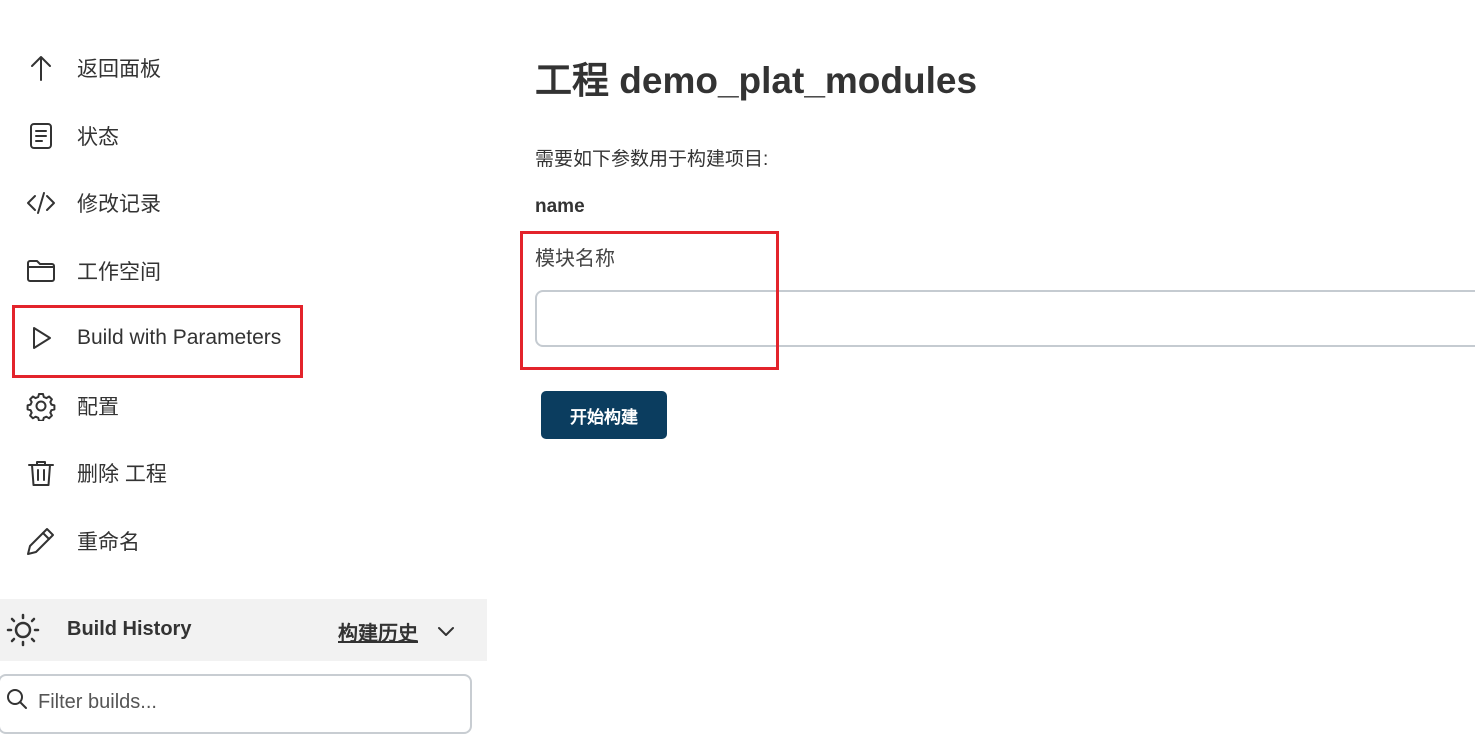  I want to click on arrow-up-icon, so click(41, 68).